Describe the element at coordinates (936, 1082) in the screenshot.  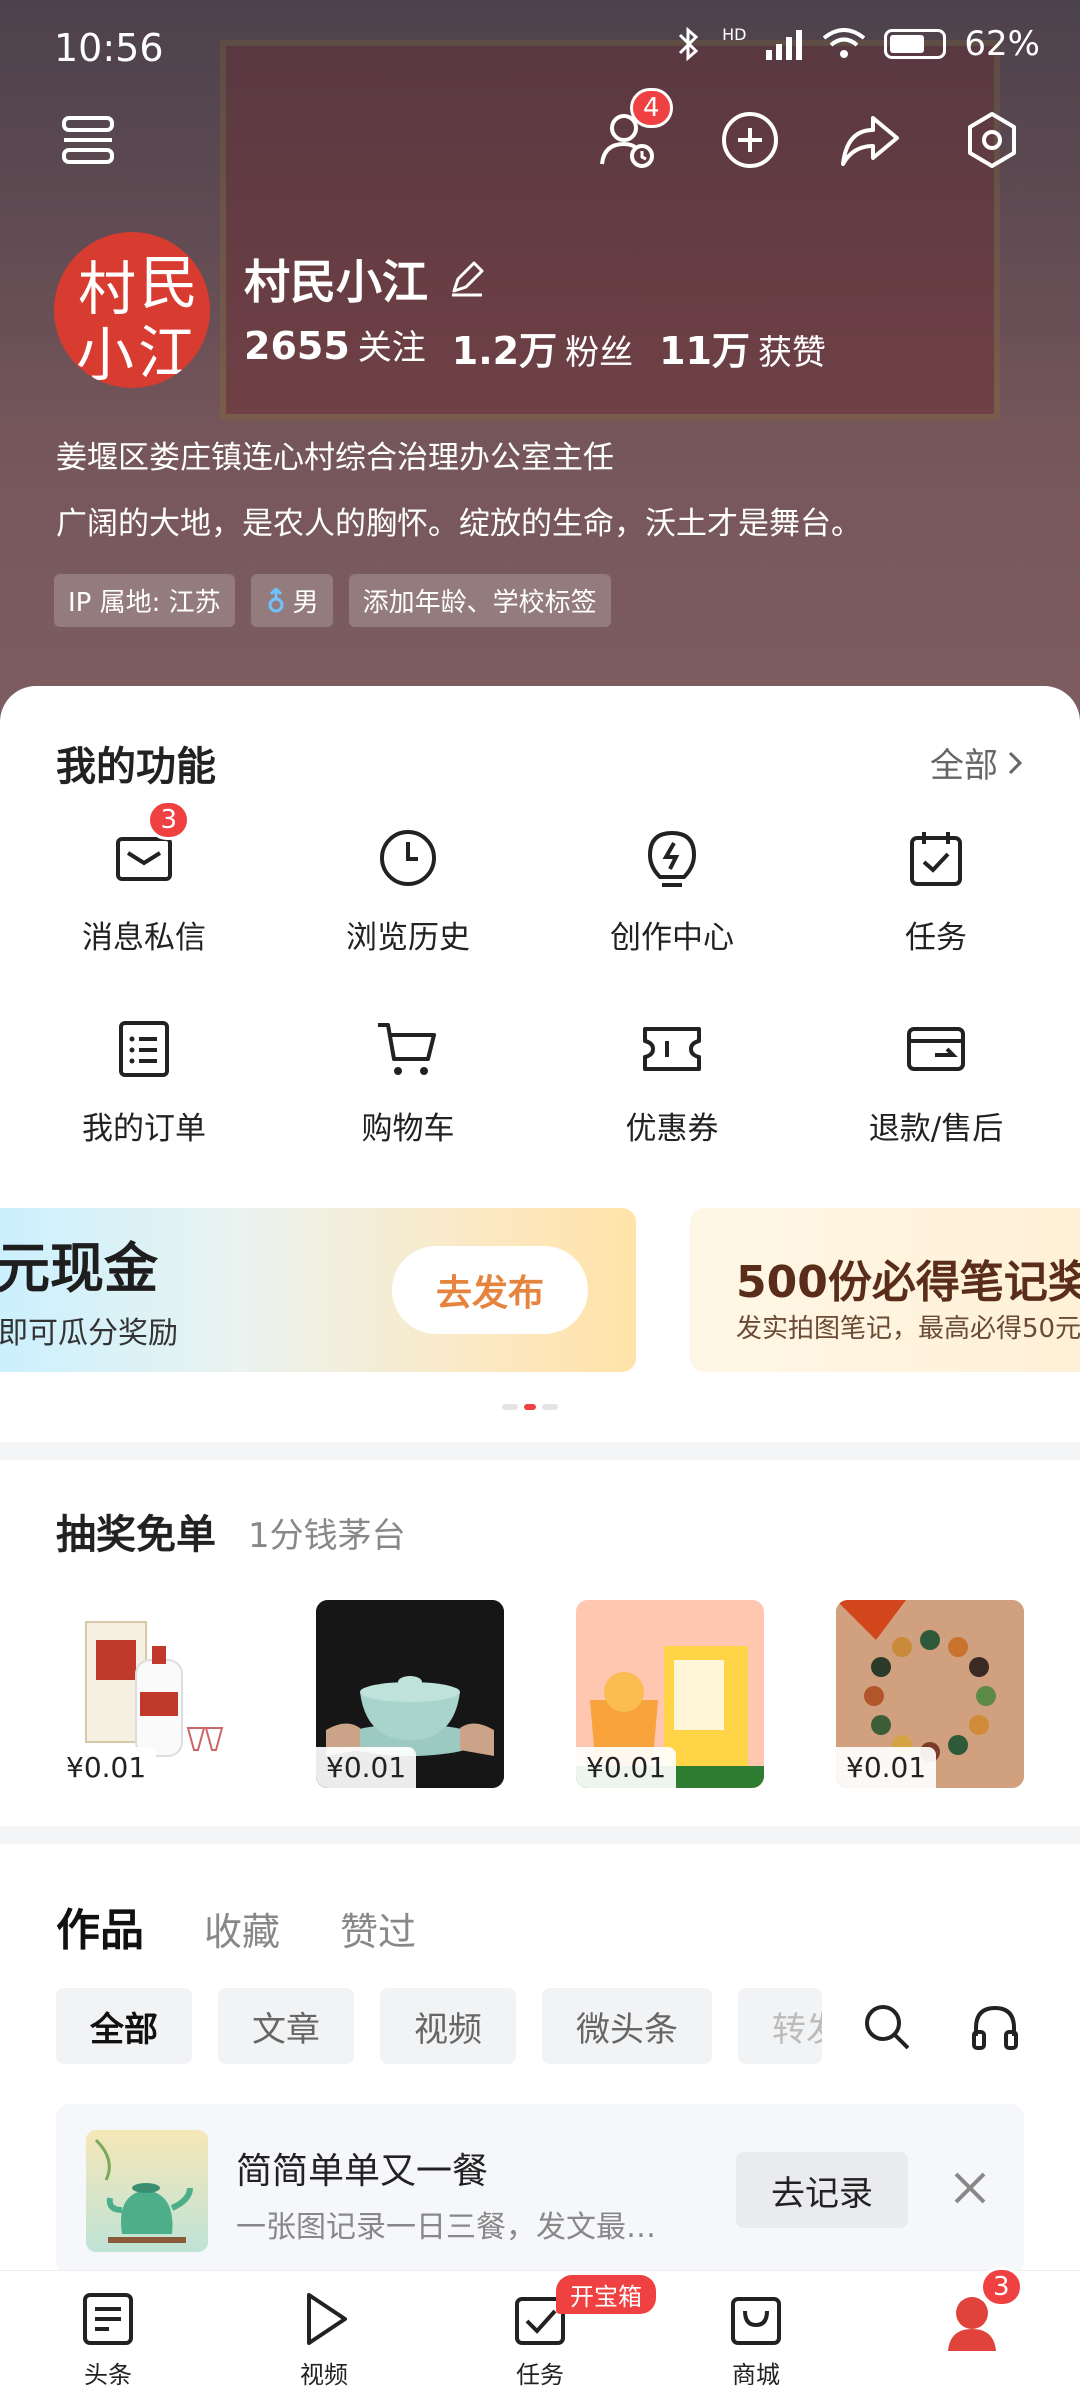
I see `function-refund: 退款/售后` at that location.